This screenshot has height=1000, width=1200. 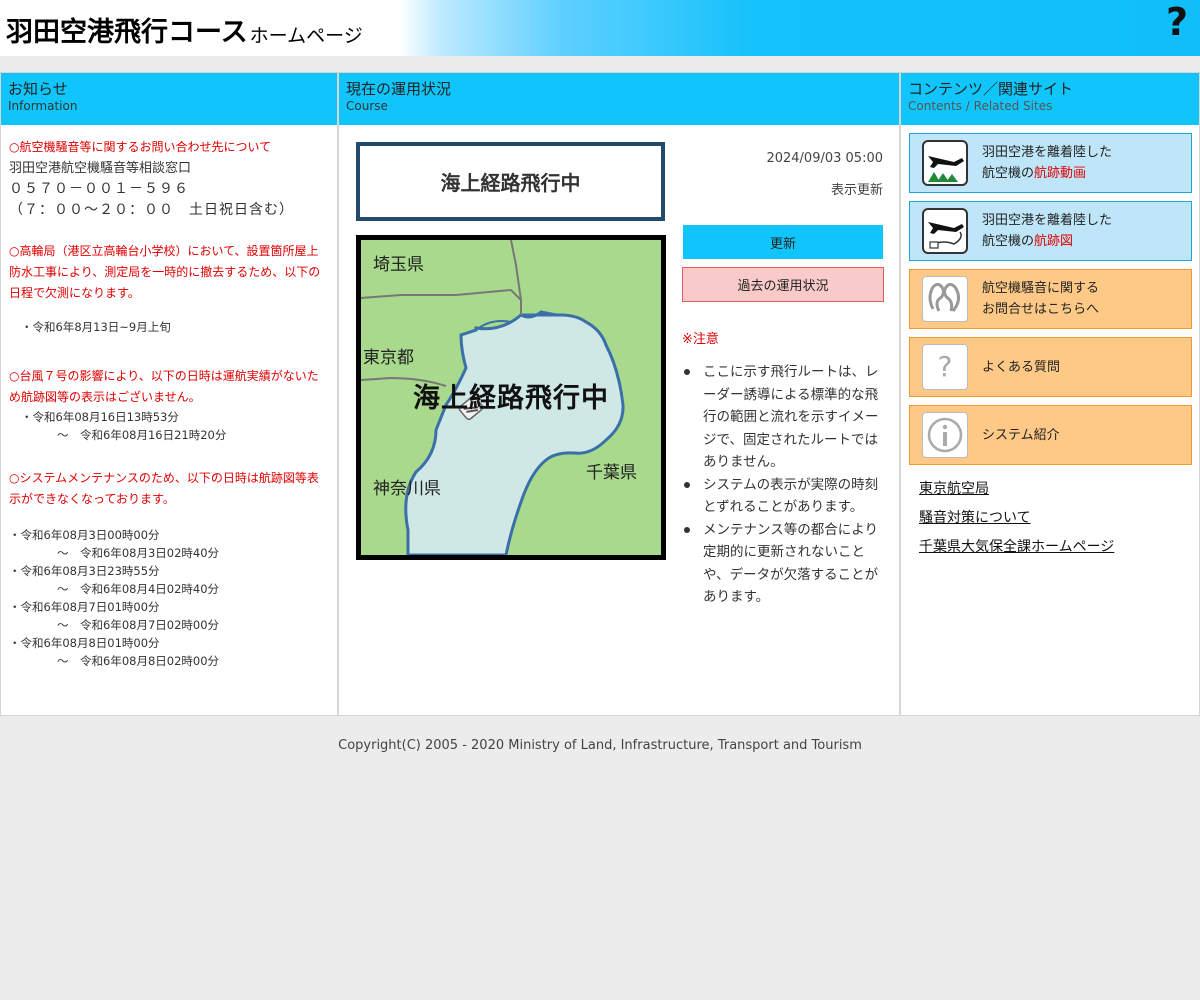 I want to click on map-label-tokyo: 東京都, so click(x=388, y=358).